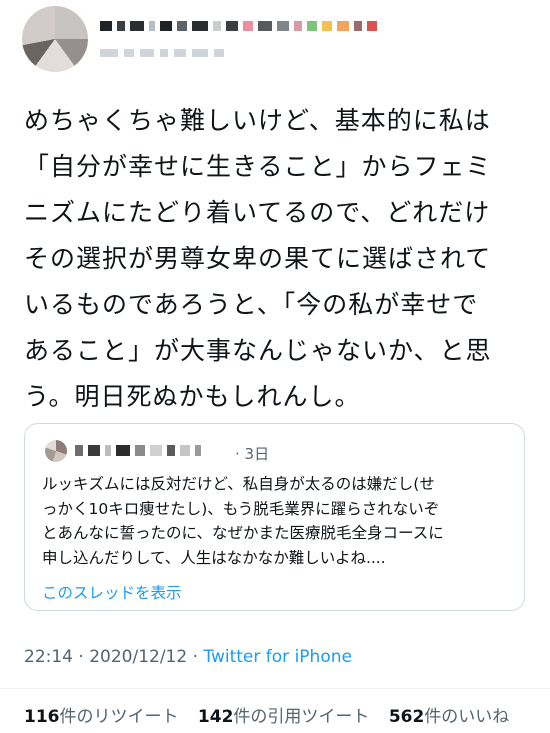 The width and height of the screenshot is (550, 733). What do you see at coordinates (138, 450) in the screenshot?
I see `quoted-author-redacted` at bounding box center [138, 450].